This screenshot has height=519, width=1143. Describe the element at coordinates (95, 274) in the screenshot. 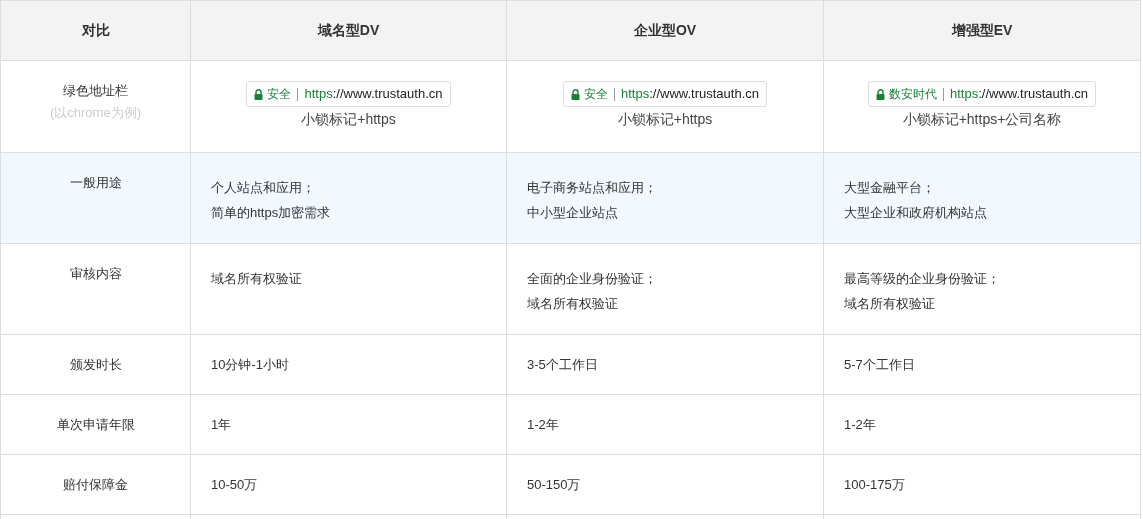

I see `row-label: 审核内容` at that location.